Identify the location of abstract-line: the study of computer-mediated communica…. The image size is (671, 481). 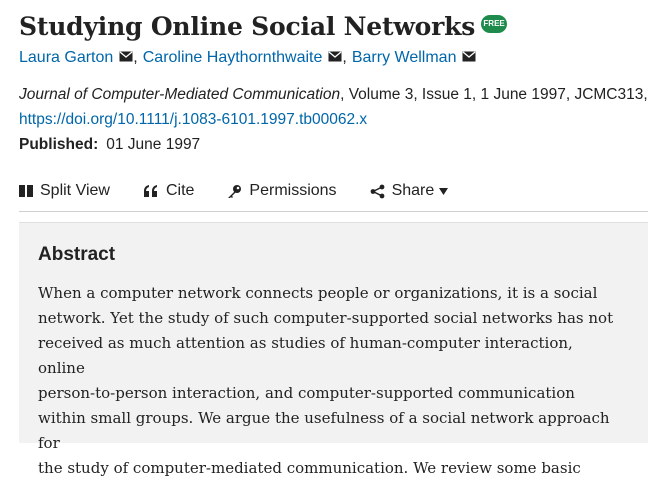
(309, 468).